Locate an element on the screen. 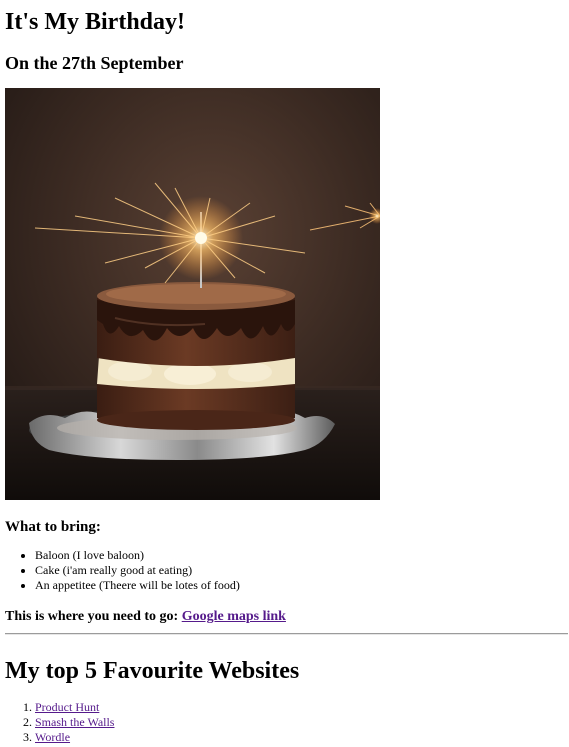 This screenshot has width=569, height=747. list-item: Baloon (I love baloon) is located at coordinates (137, 555).